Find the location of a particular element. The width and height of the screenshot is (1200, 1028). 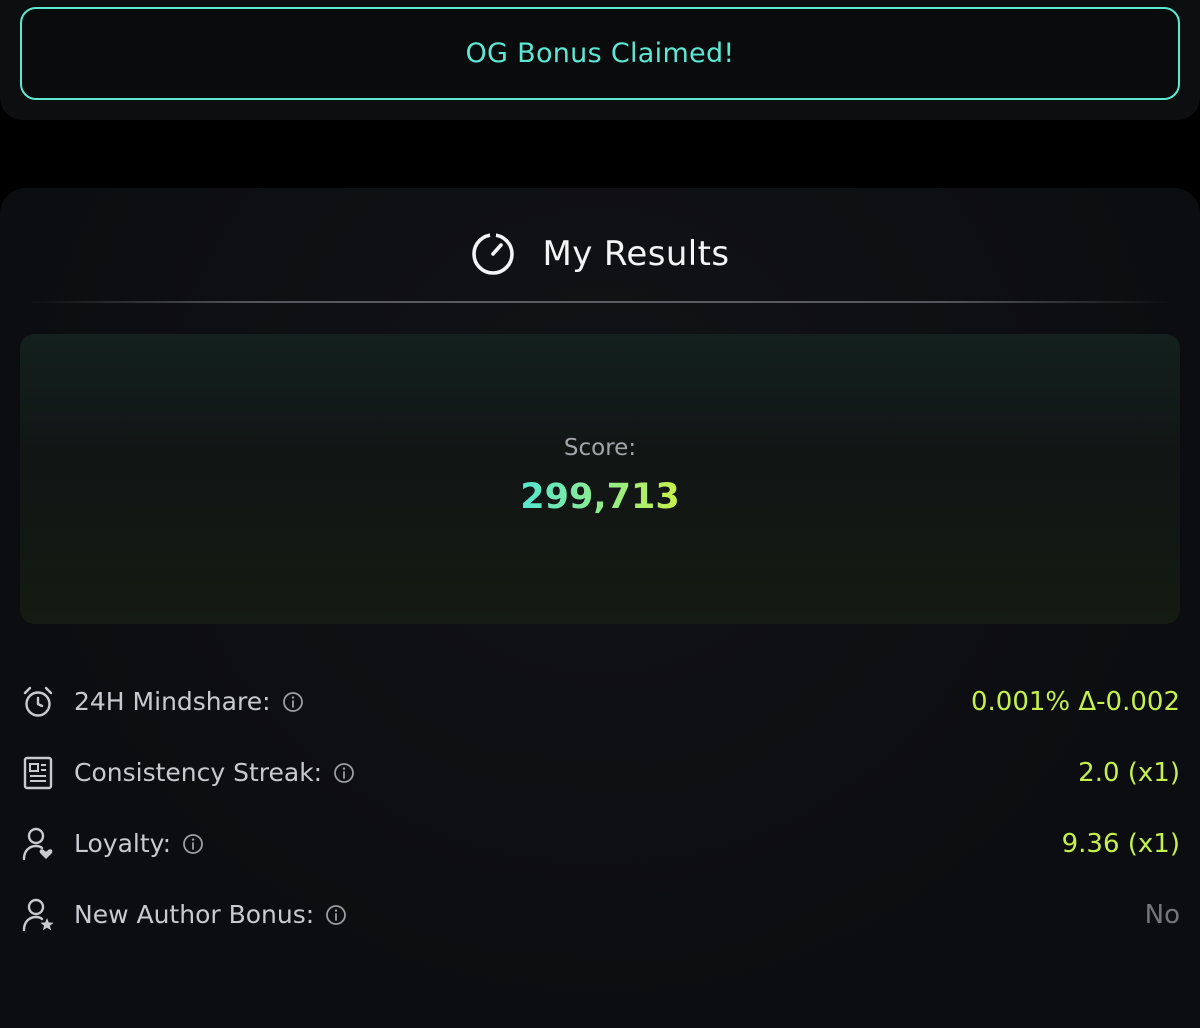

user-star-icon is located at coordinates (38, 914).